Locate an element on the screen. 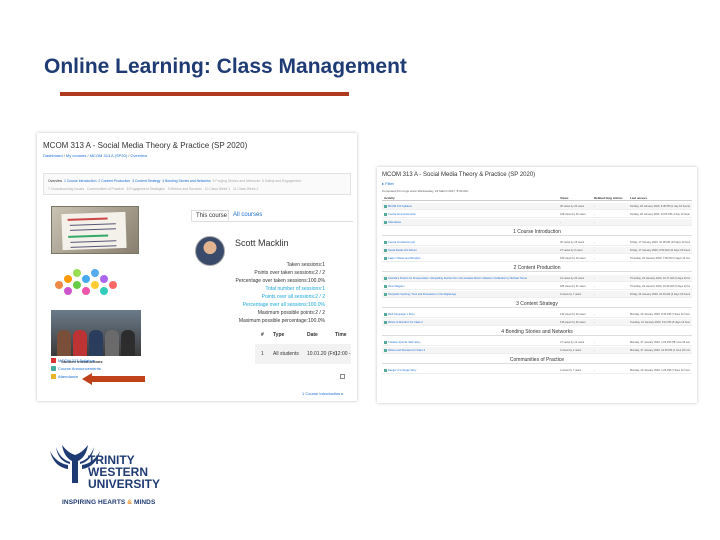 This screenshot has height=540, width=720. col-number: # is located at coordinates (262, 335).